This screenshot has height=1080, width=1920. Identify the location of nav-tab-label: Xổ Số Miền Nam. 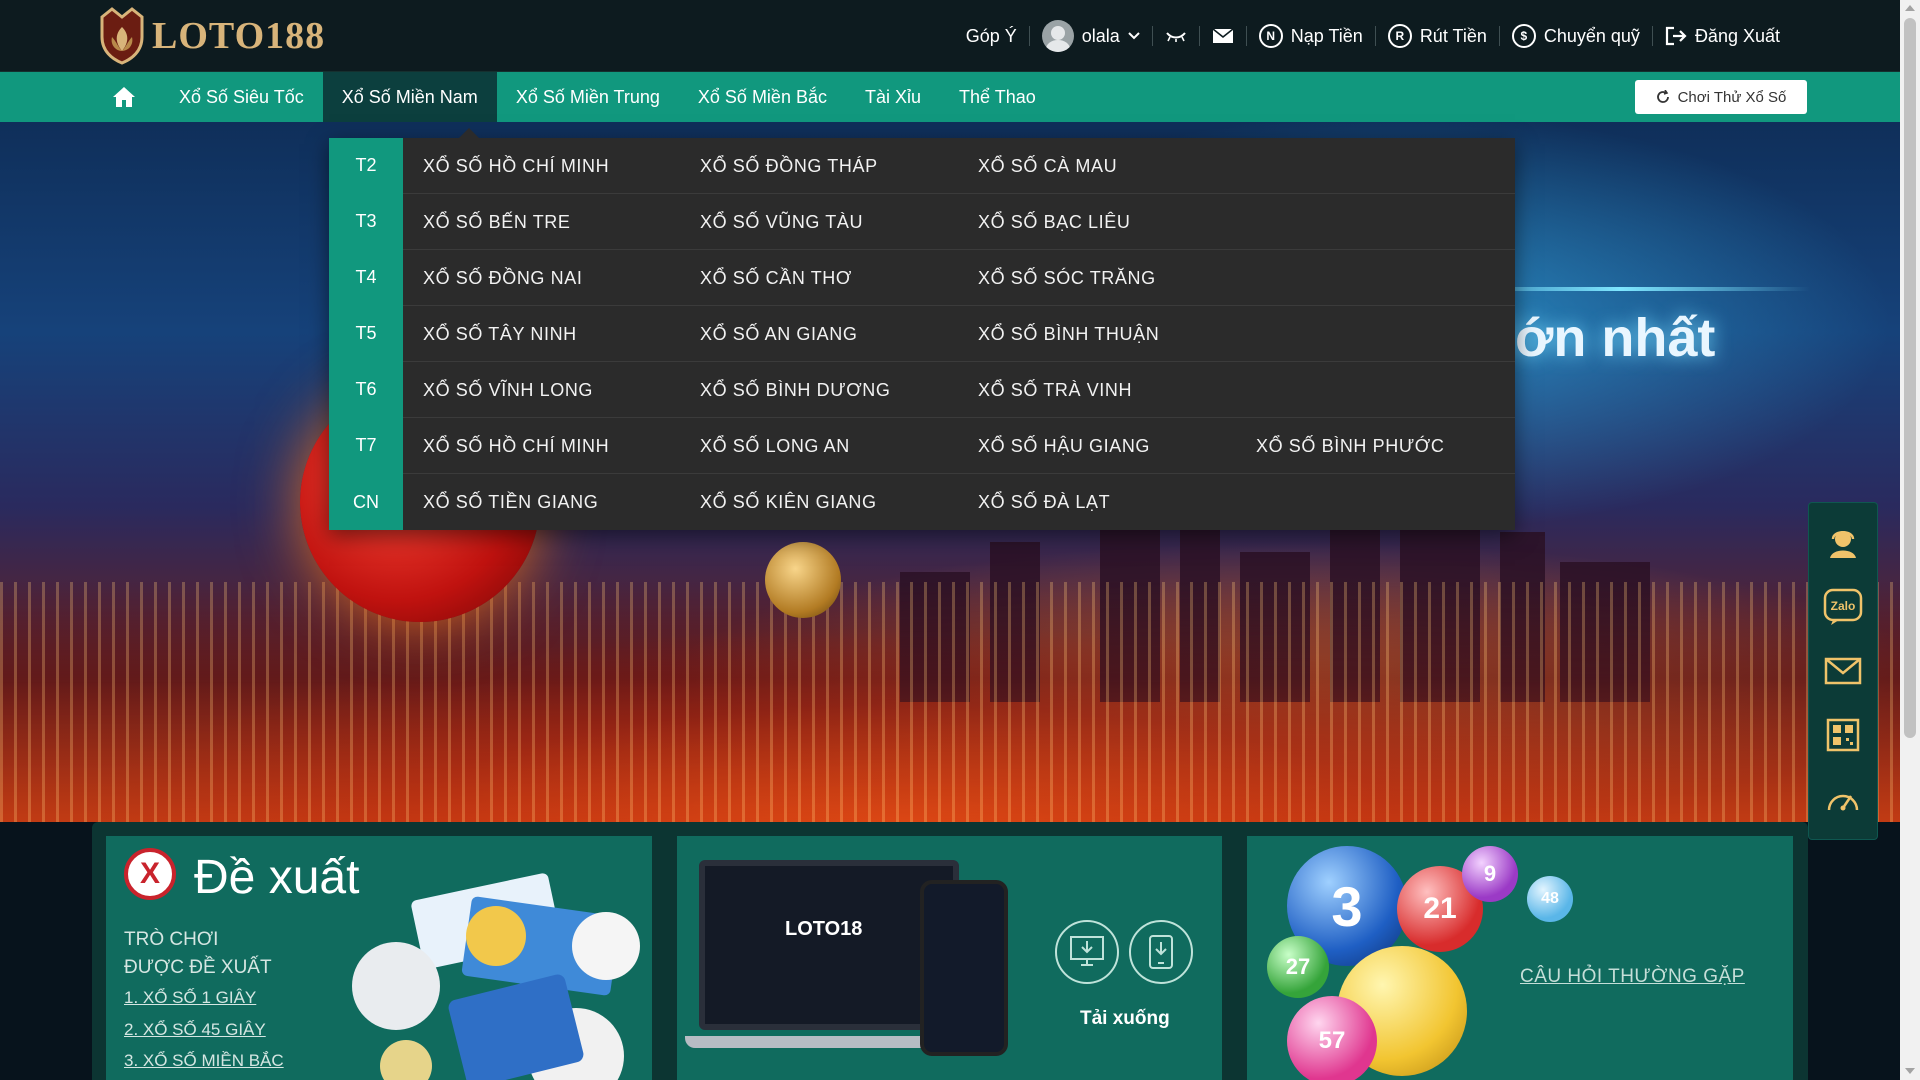
(409, 96).